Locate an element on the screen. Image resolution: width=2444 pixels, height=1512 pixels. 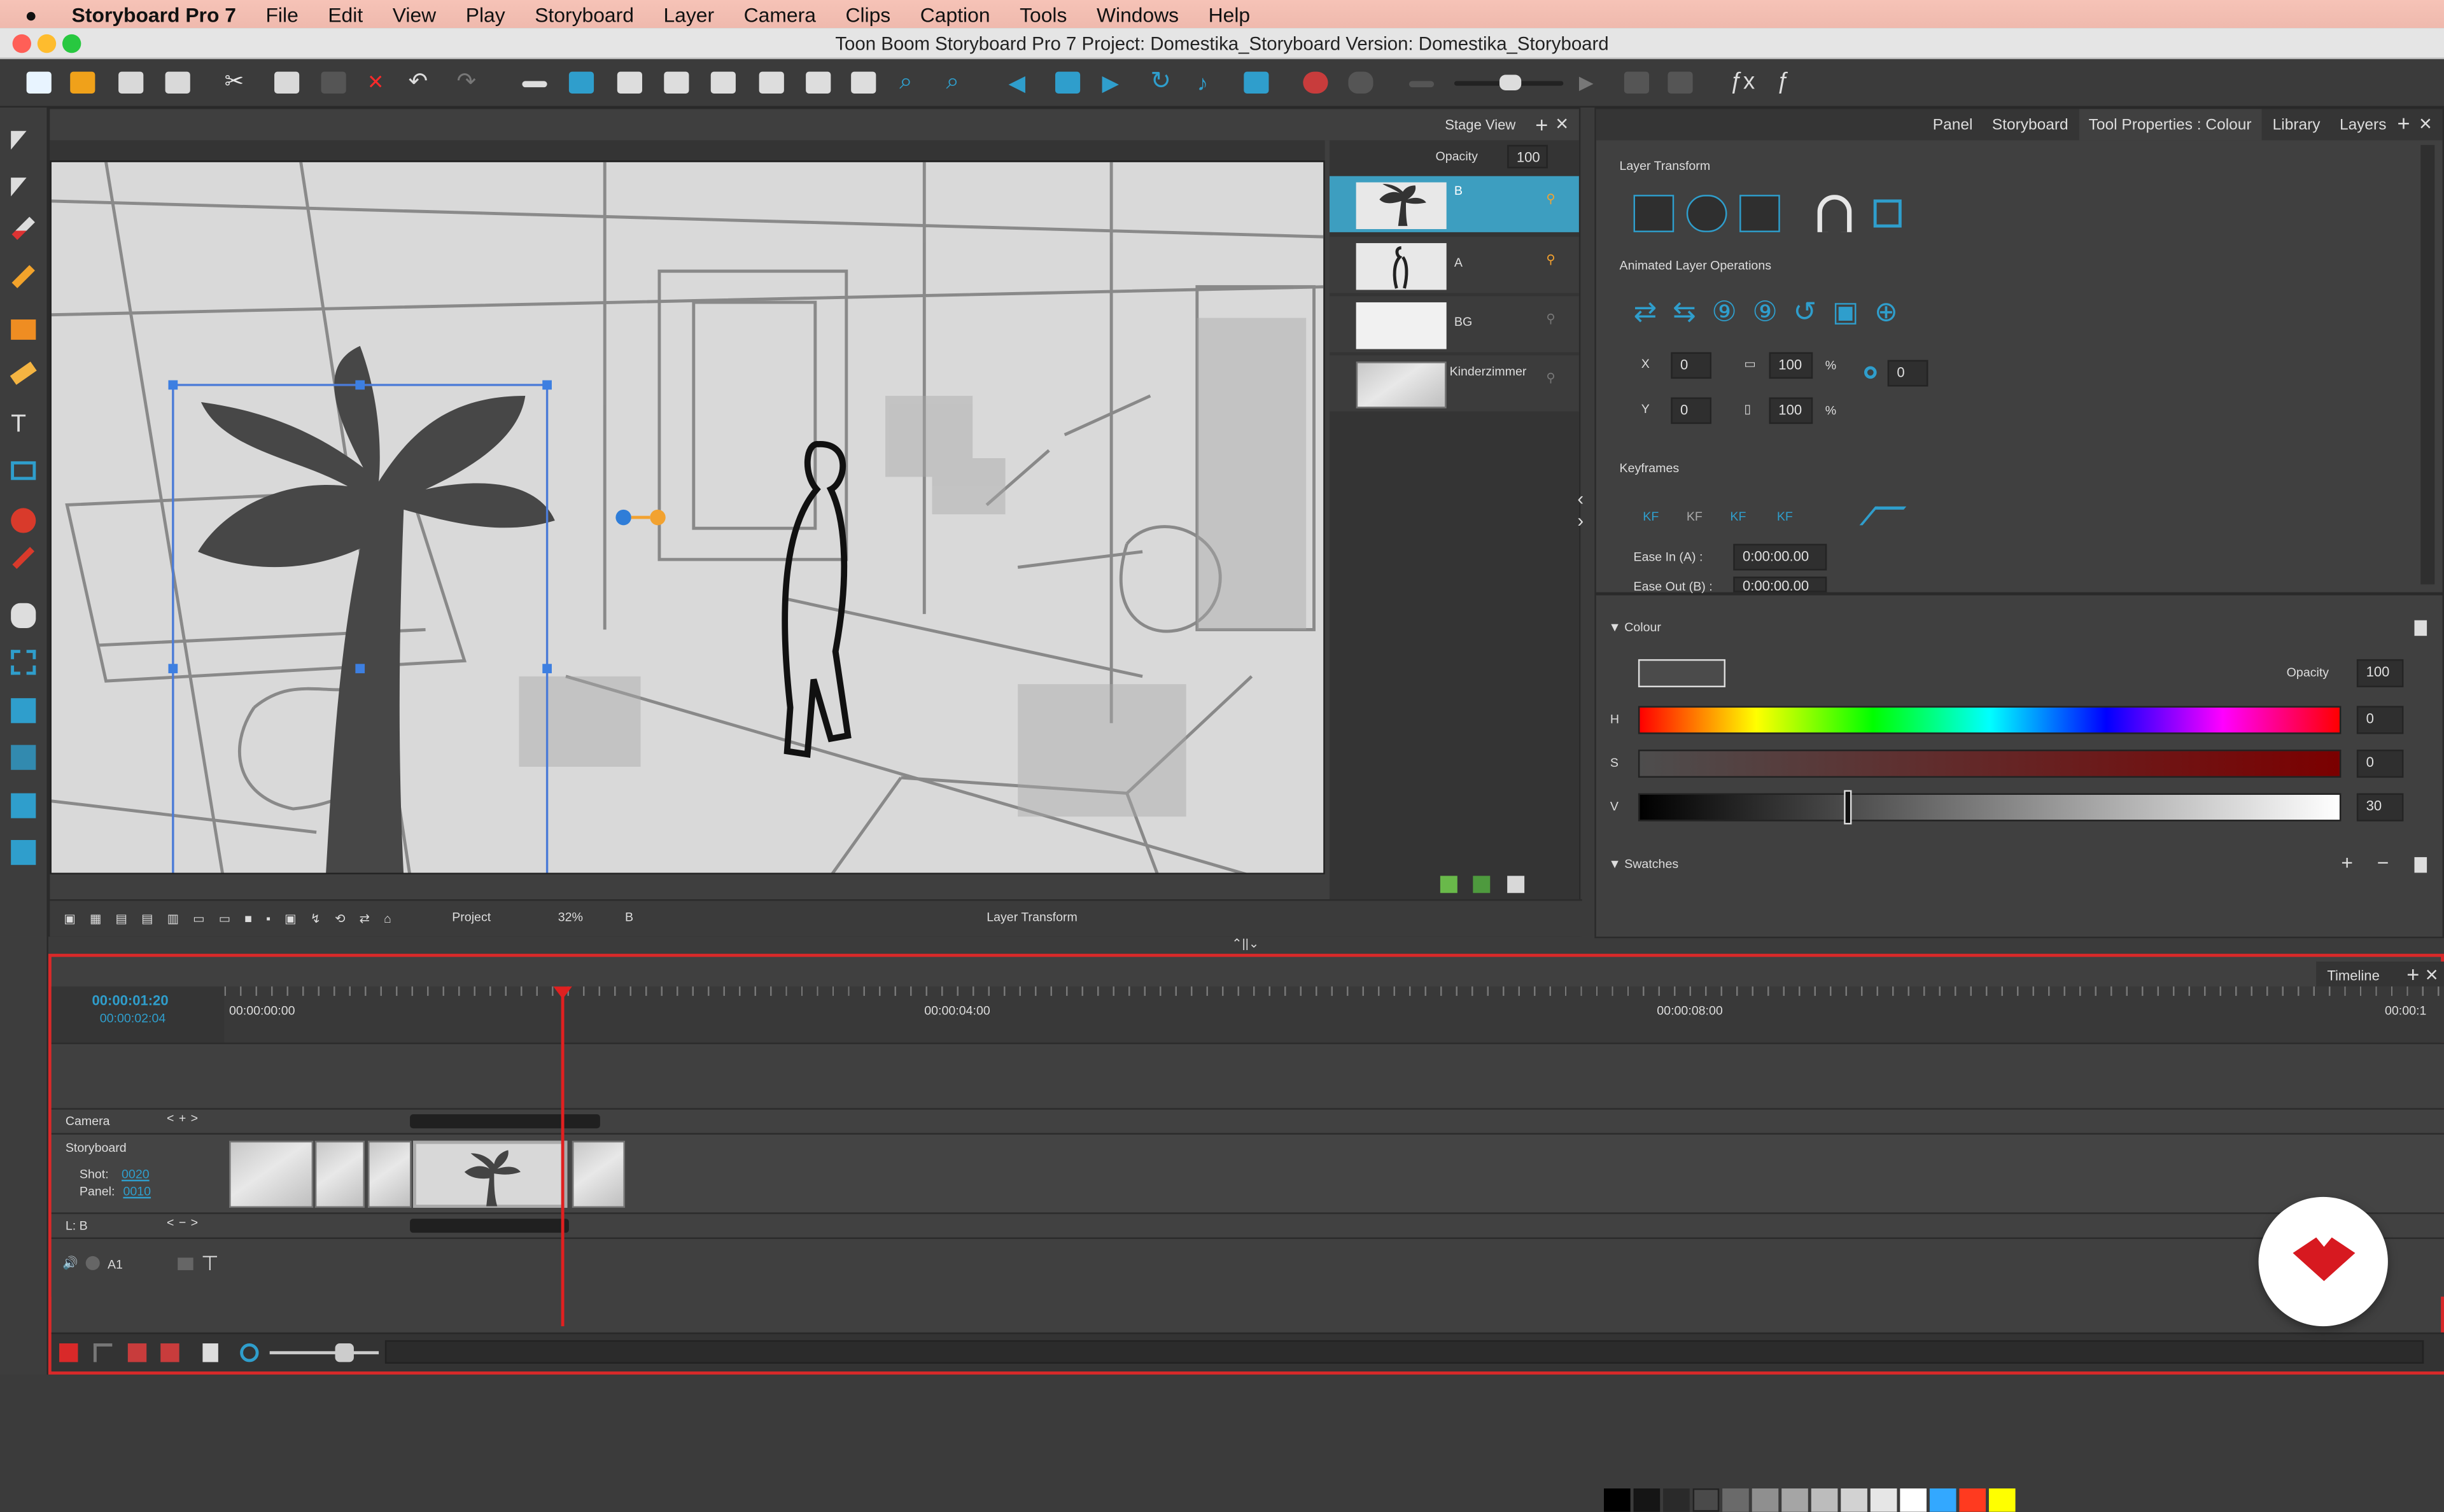
colour-header: ▼ Colour is located at coordinates (1634, 627).